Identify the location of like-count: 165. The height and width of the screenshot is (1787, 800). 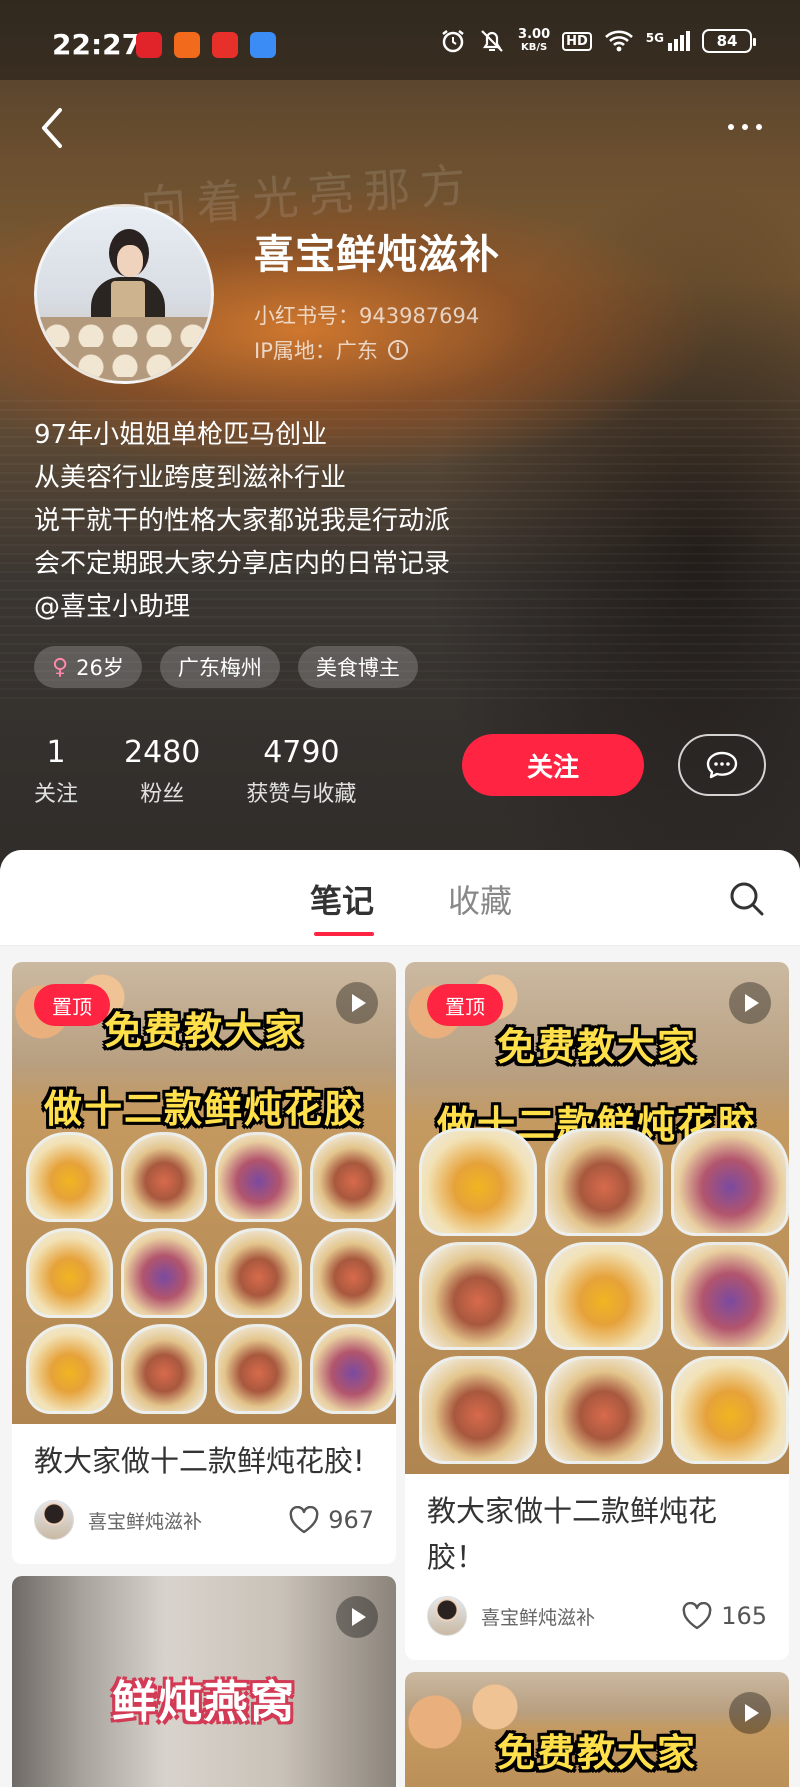
(744, 1616).